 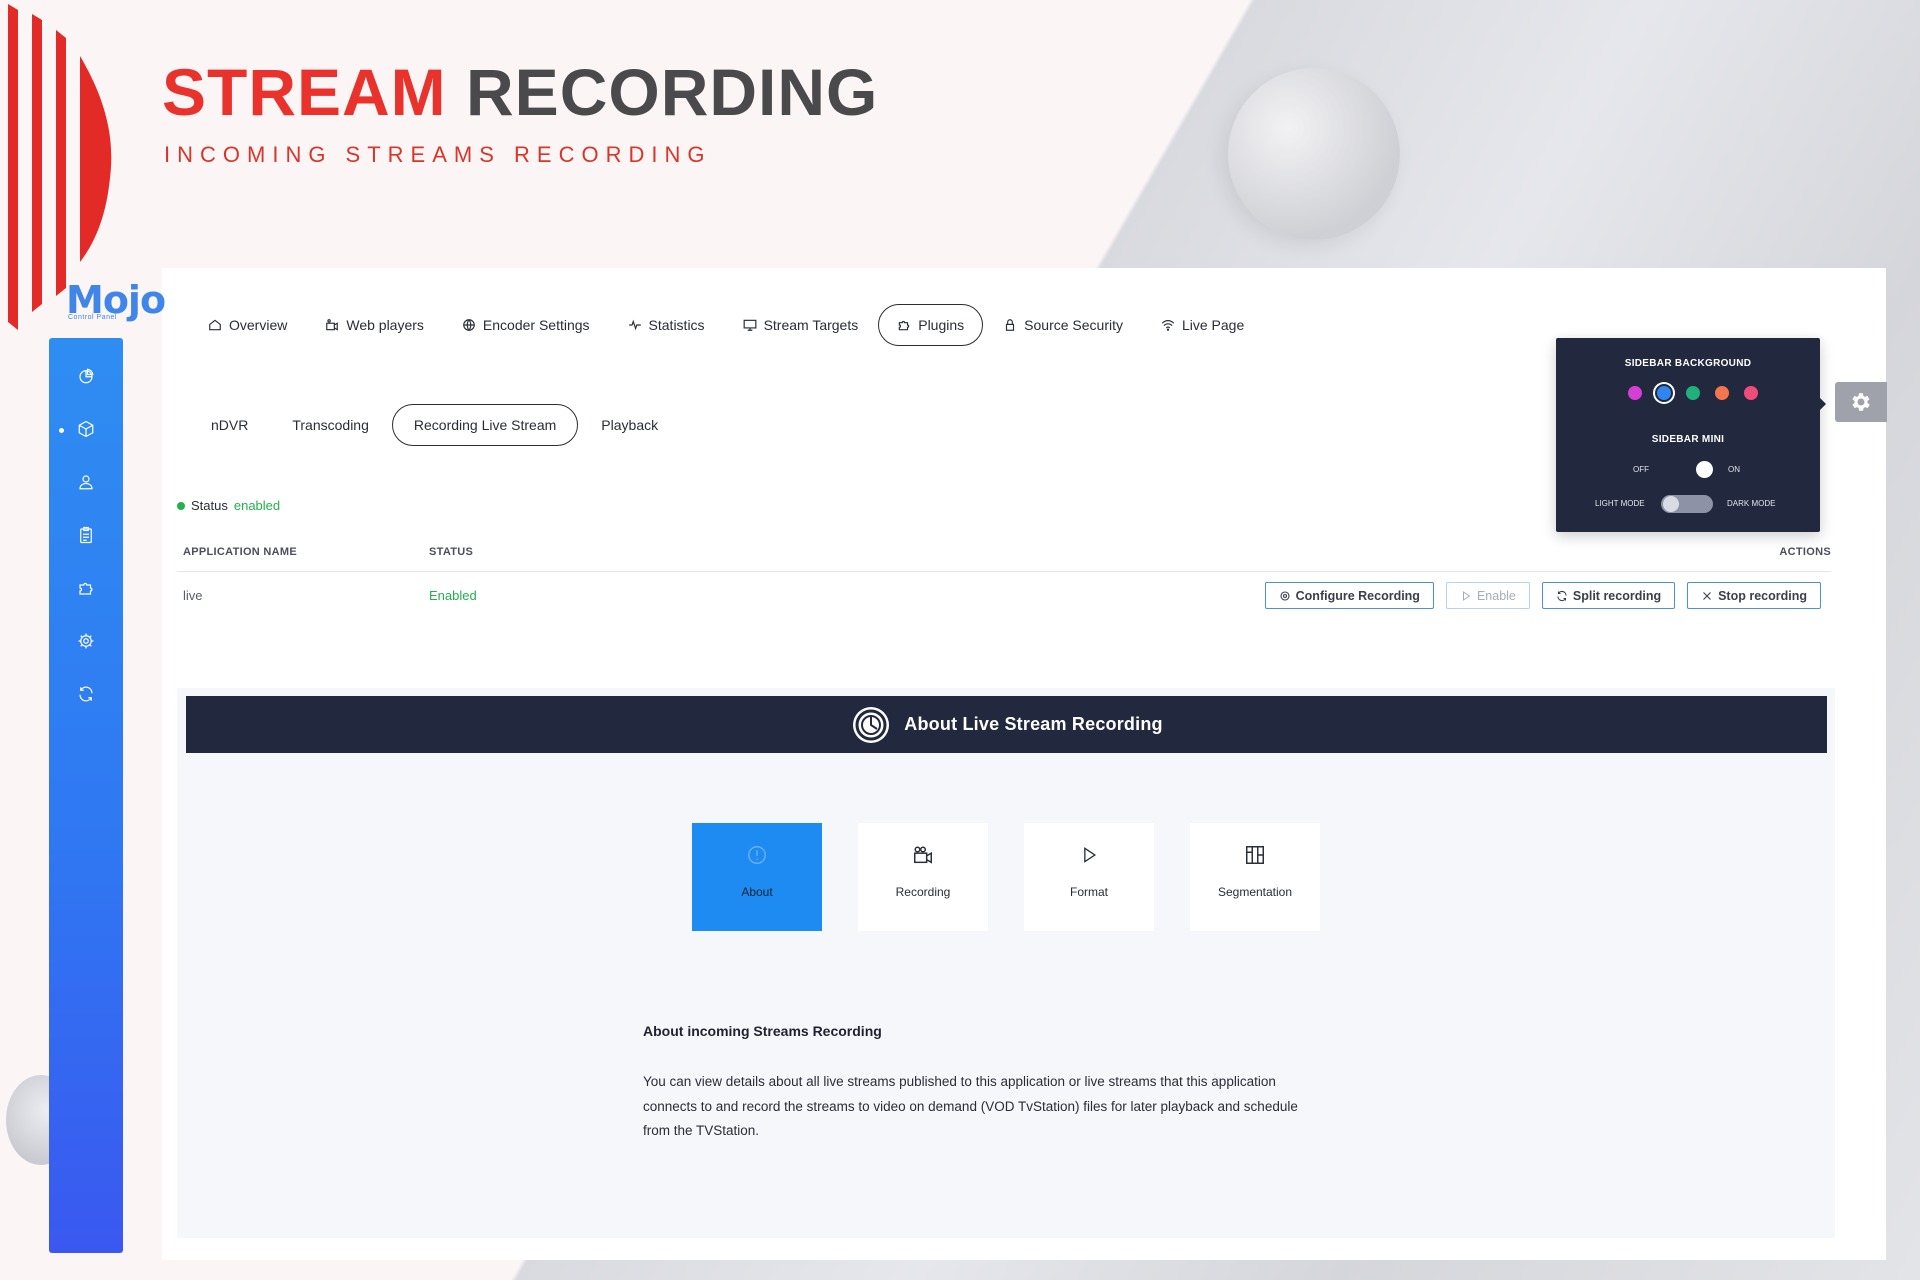 What do you see at coordinates (229, 425) in the screenshot?
I see `subtab-ndvr: nDVR` at bounding box center [229, 425].